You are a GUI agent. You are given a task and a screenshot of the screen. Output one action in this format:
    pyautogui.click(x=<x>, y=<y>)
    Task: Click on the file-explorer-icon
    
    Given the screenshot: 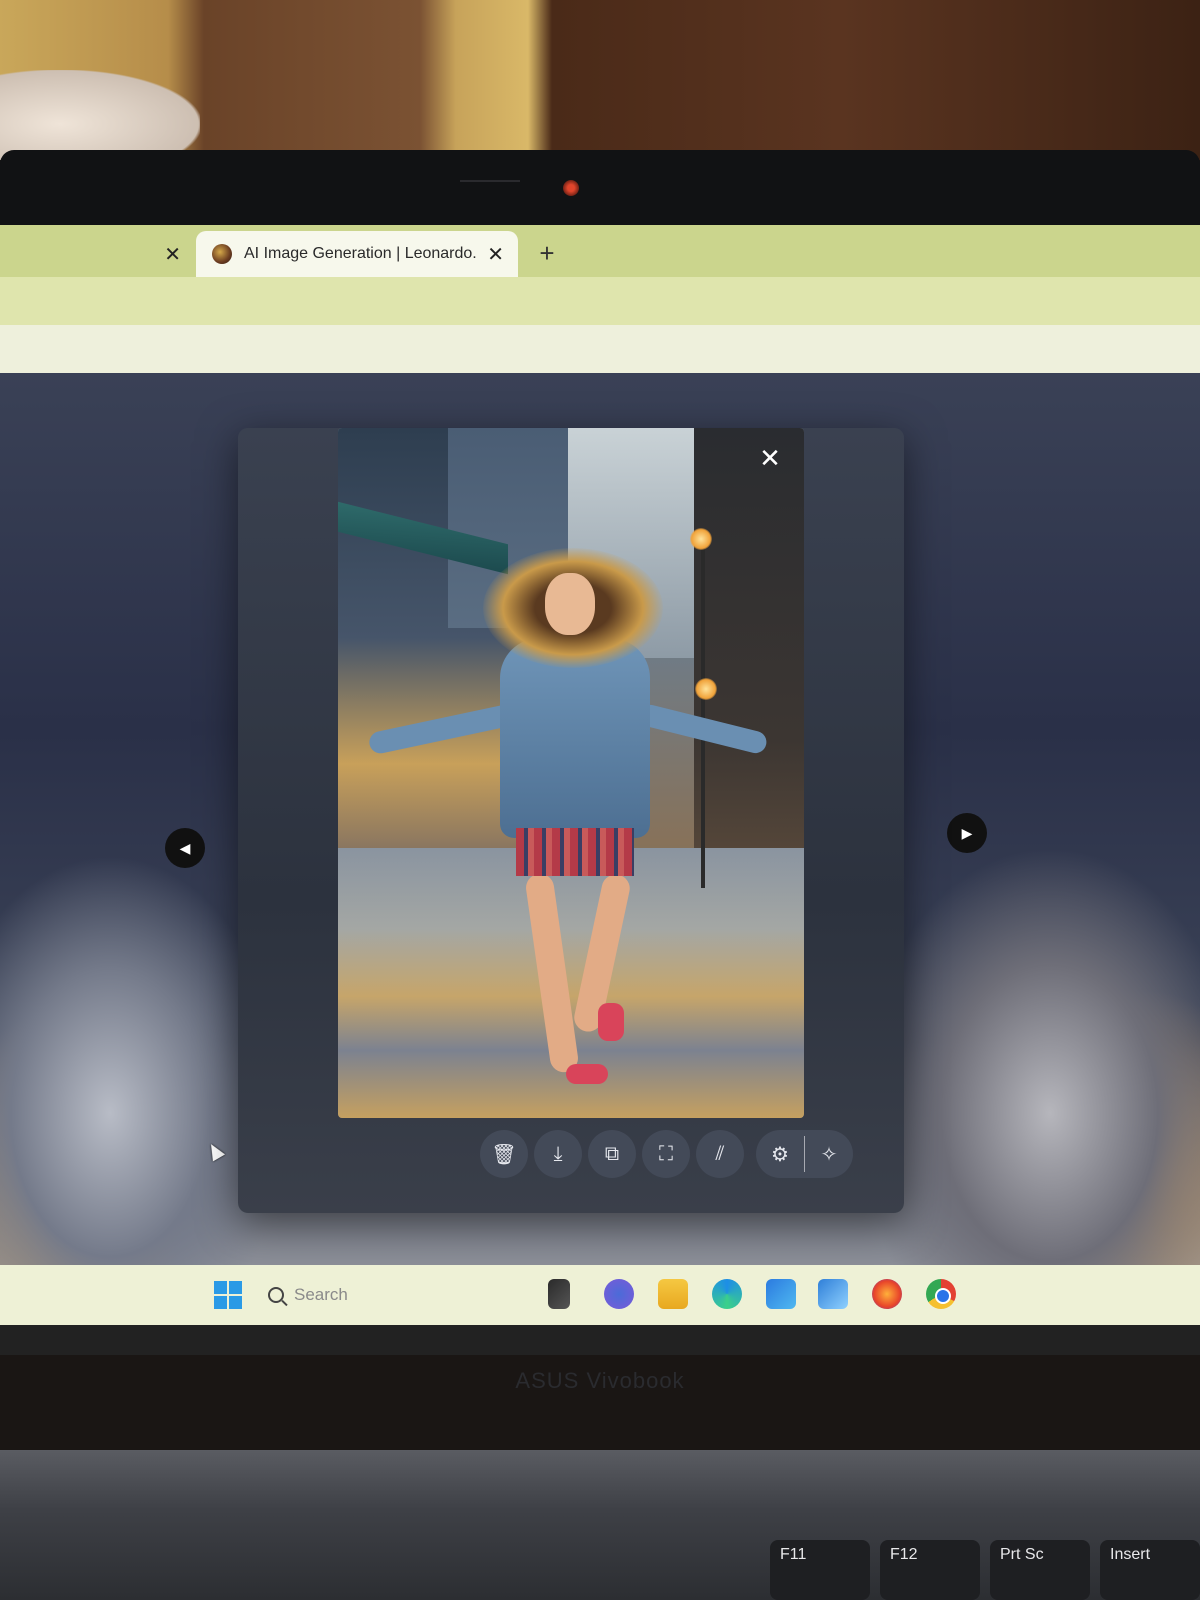 What is the action you would take?
    pyautogui.click(x=673, y=1294)
    